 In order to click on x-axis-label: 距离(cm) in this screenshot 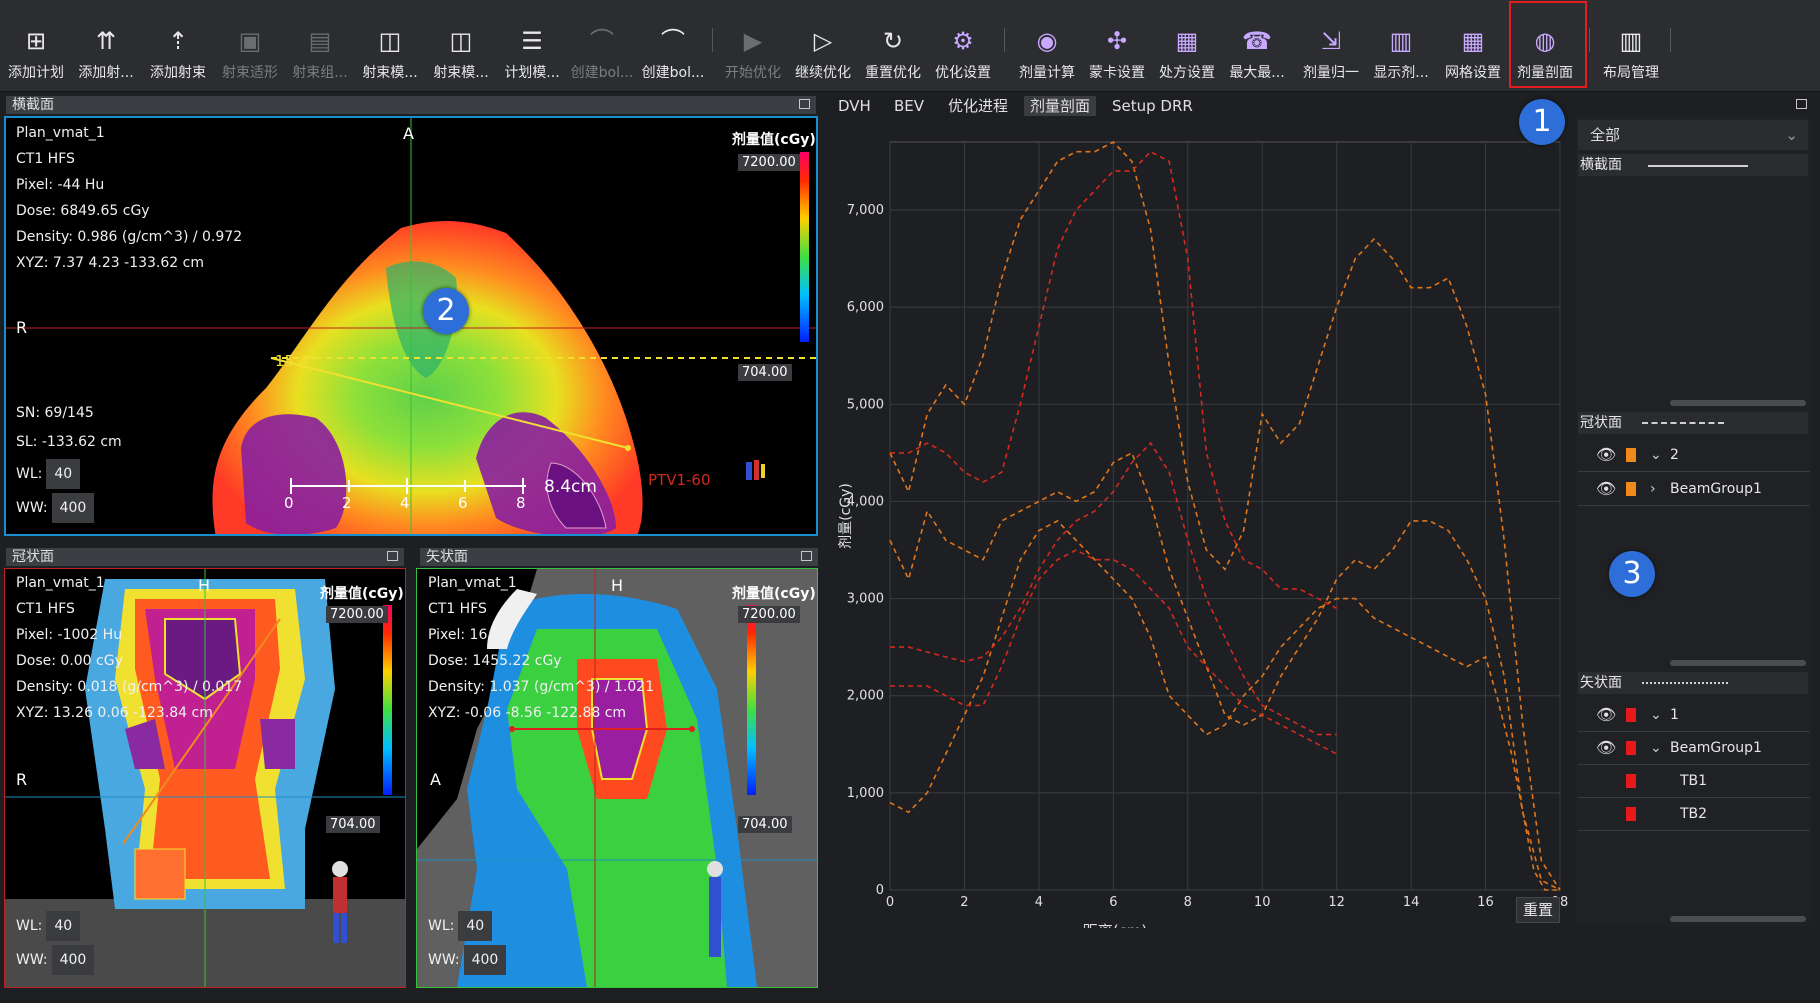, I will do `click(1115, 925)`.